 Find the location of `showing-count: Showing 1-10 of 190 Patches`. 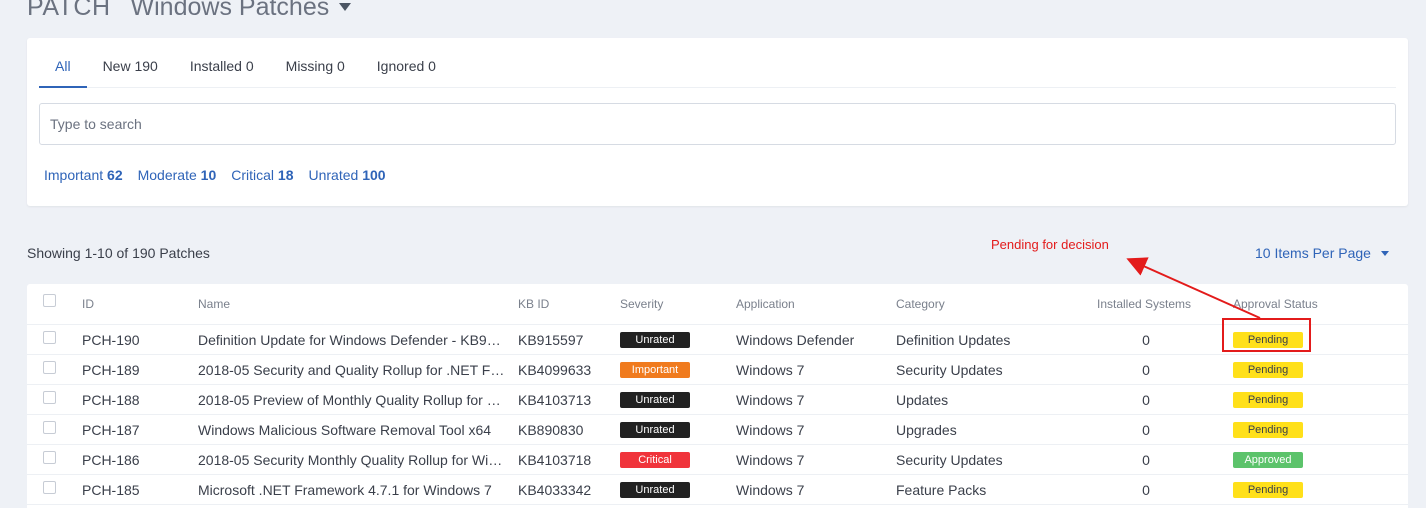

showing-count: Showing 1-10 of 190 Patches is located at coordinates (118, 253).